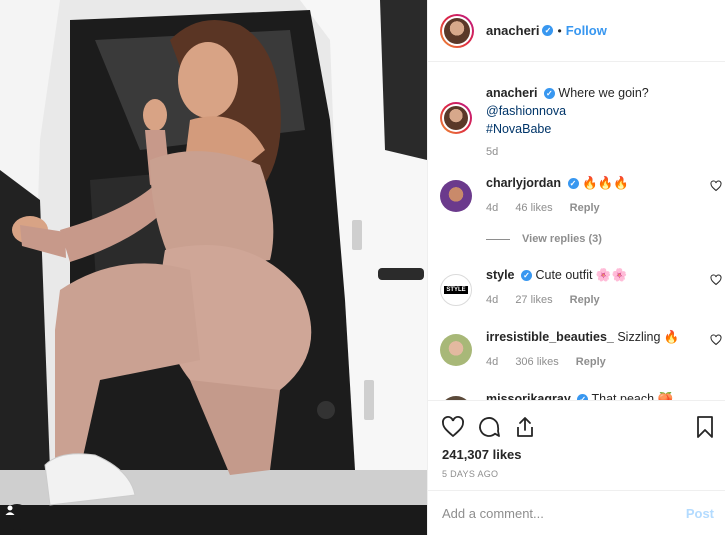 Image resolution: width=725 pixels, height=535 pixels. I want to click on caption-time: 5d, so click(492, 152).